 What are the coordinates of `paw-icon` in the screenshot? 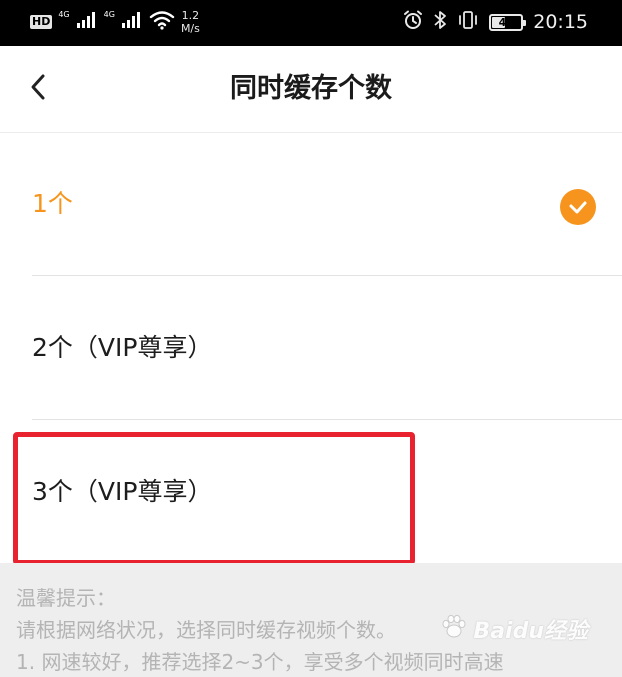 It's located at (454, 629).